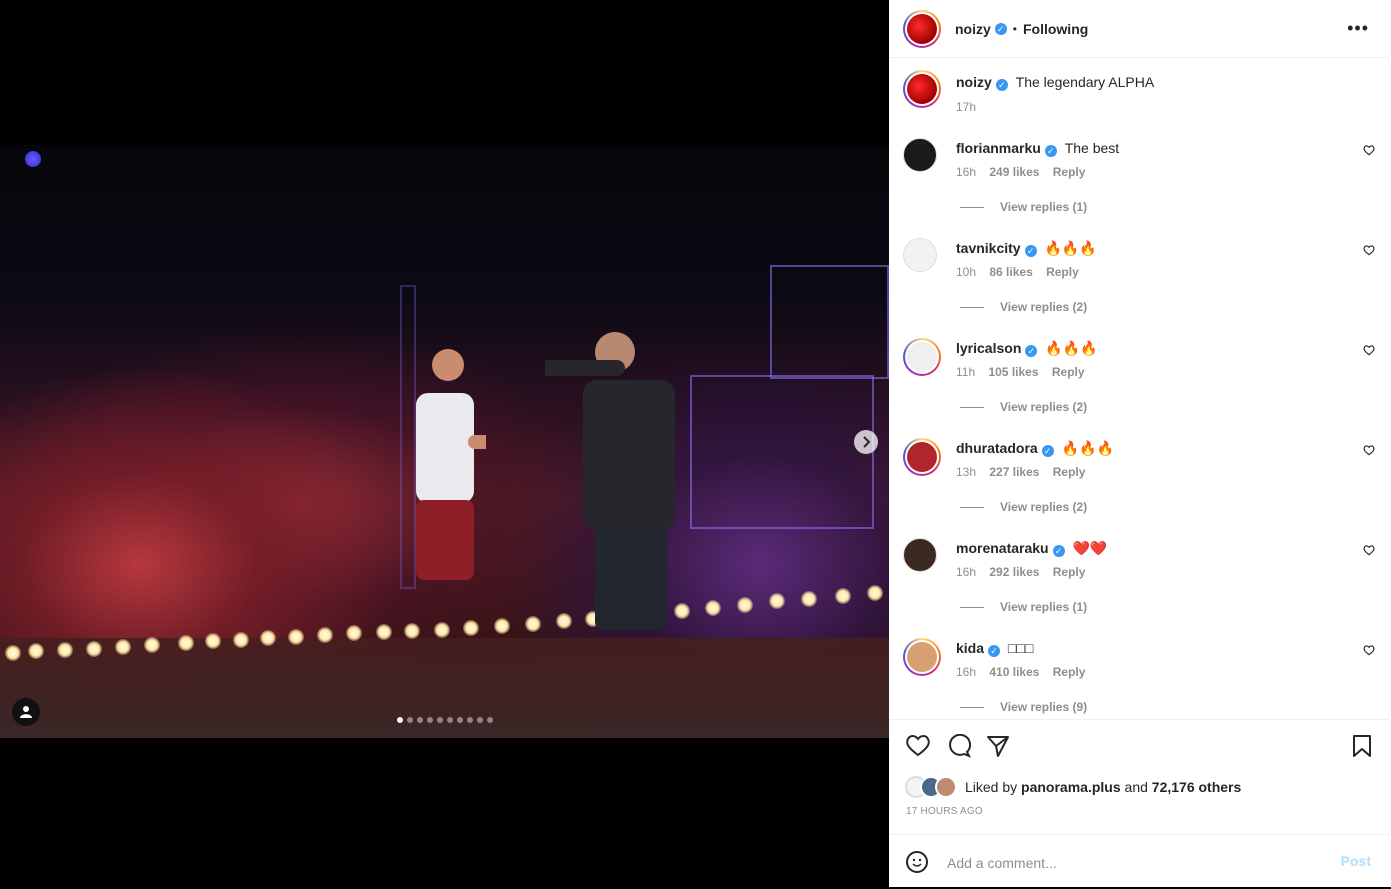  What do you see at coordinates (970, 648) in the screenshot?
I see `commenter-username: kida` at bounding box center [970, 648].